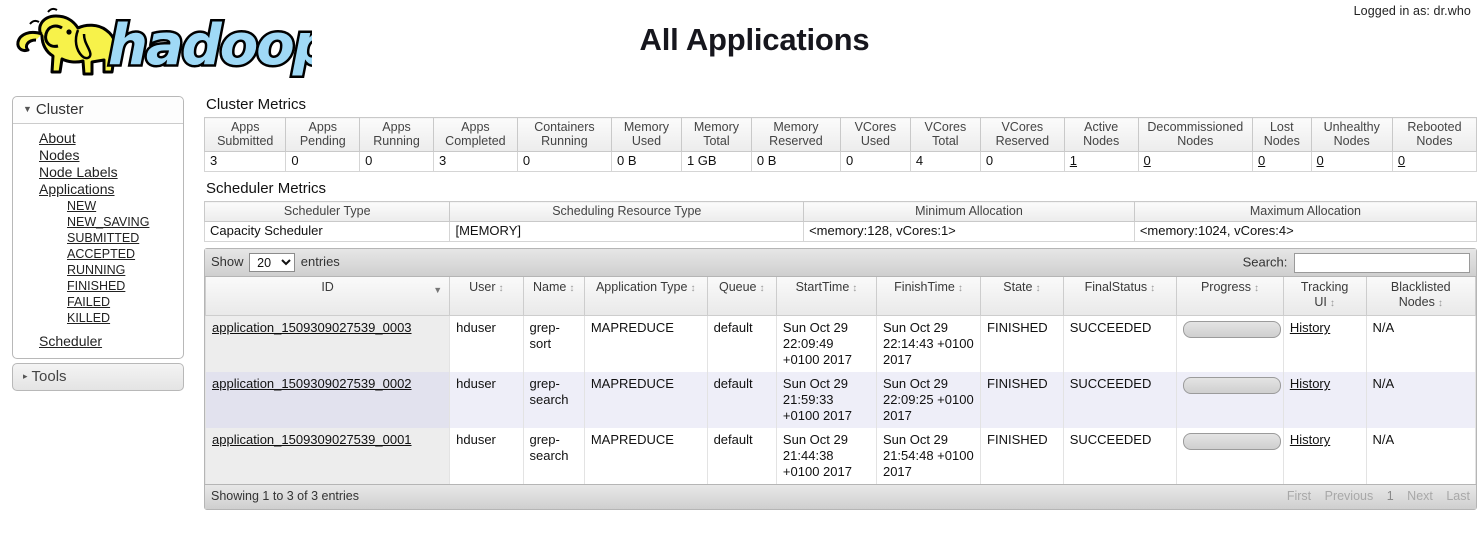 The image size is (1479, 551). Describe the element at coordinates (125, 302) in the screenshot. I see `sidebar-item-state-failed: FAILED` at that location.